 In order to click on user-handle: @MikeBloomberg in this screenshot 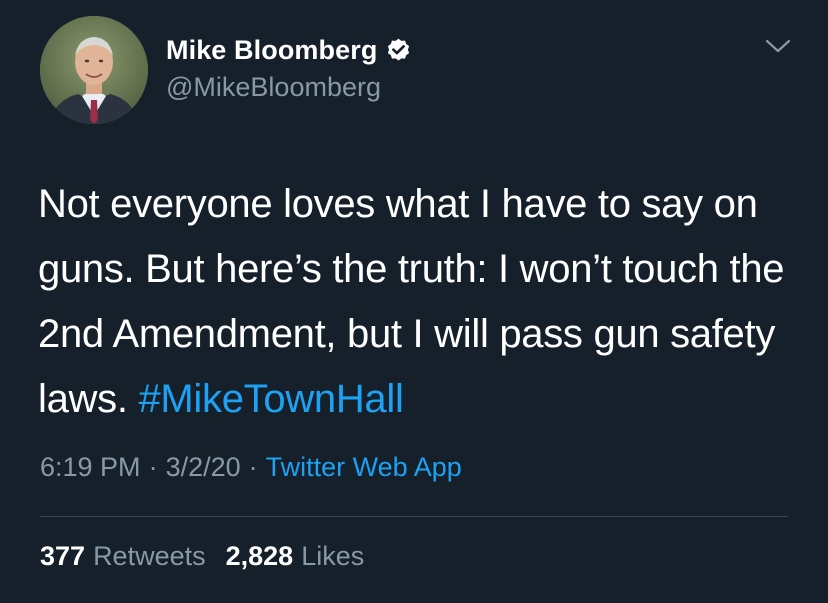, I will do `click(273, 87)`.